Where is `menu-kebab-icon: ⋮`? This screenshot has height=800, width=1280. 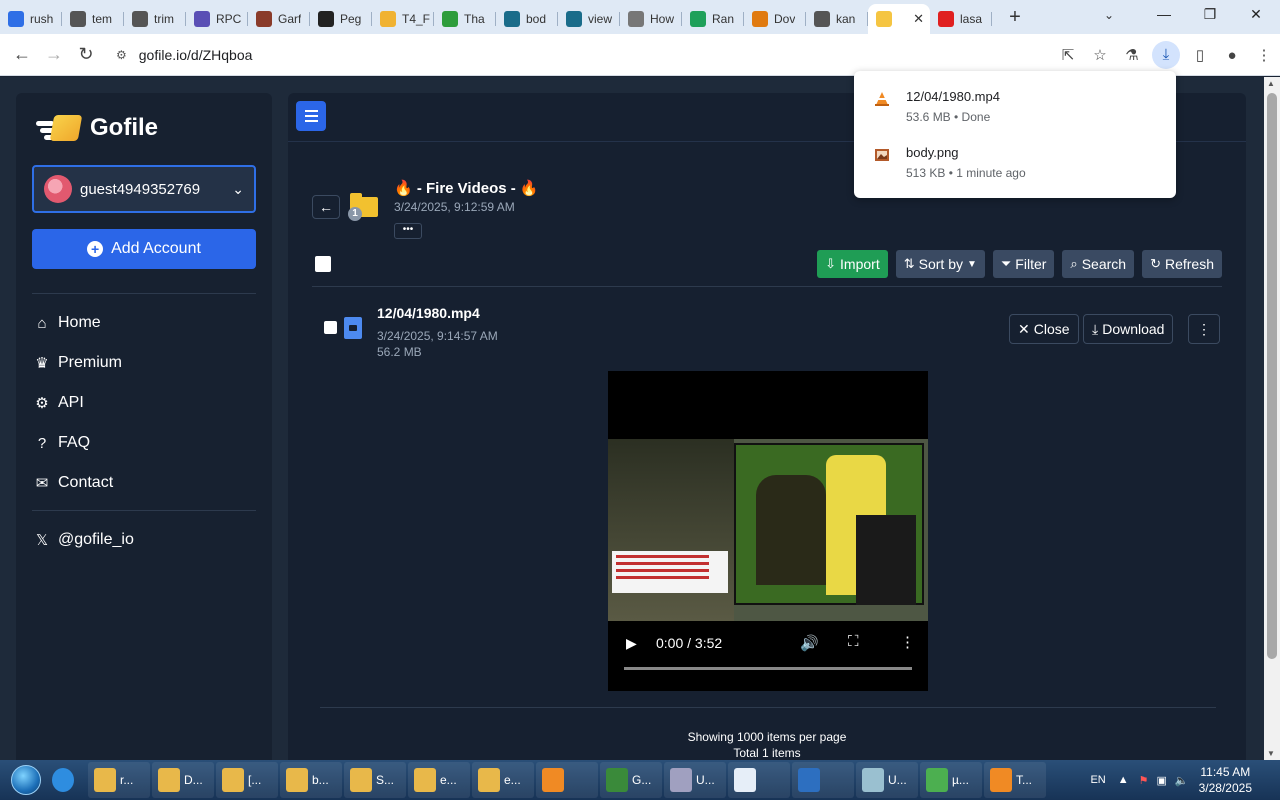
menu-kebab-icon: ⋮ is located at coordinates (1264, 55).